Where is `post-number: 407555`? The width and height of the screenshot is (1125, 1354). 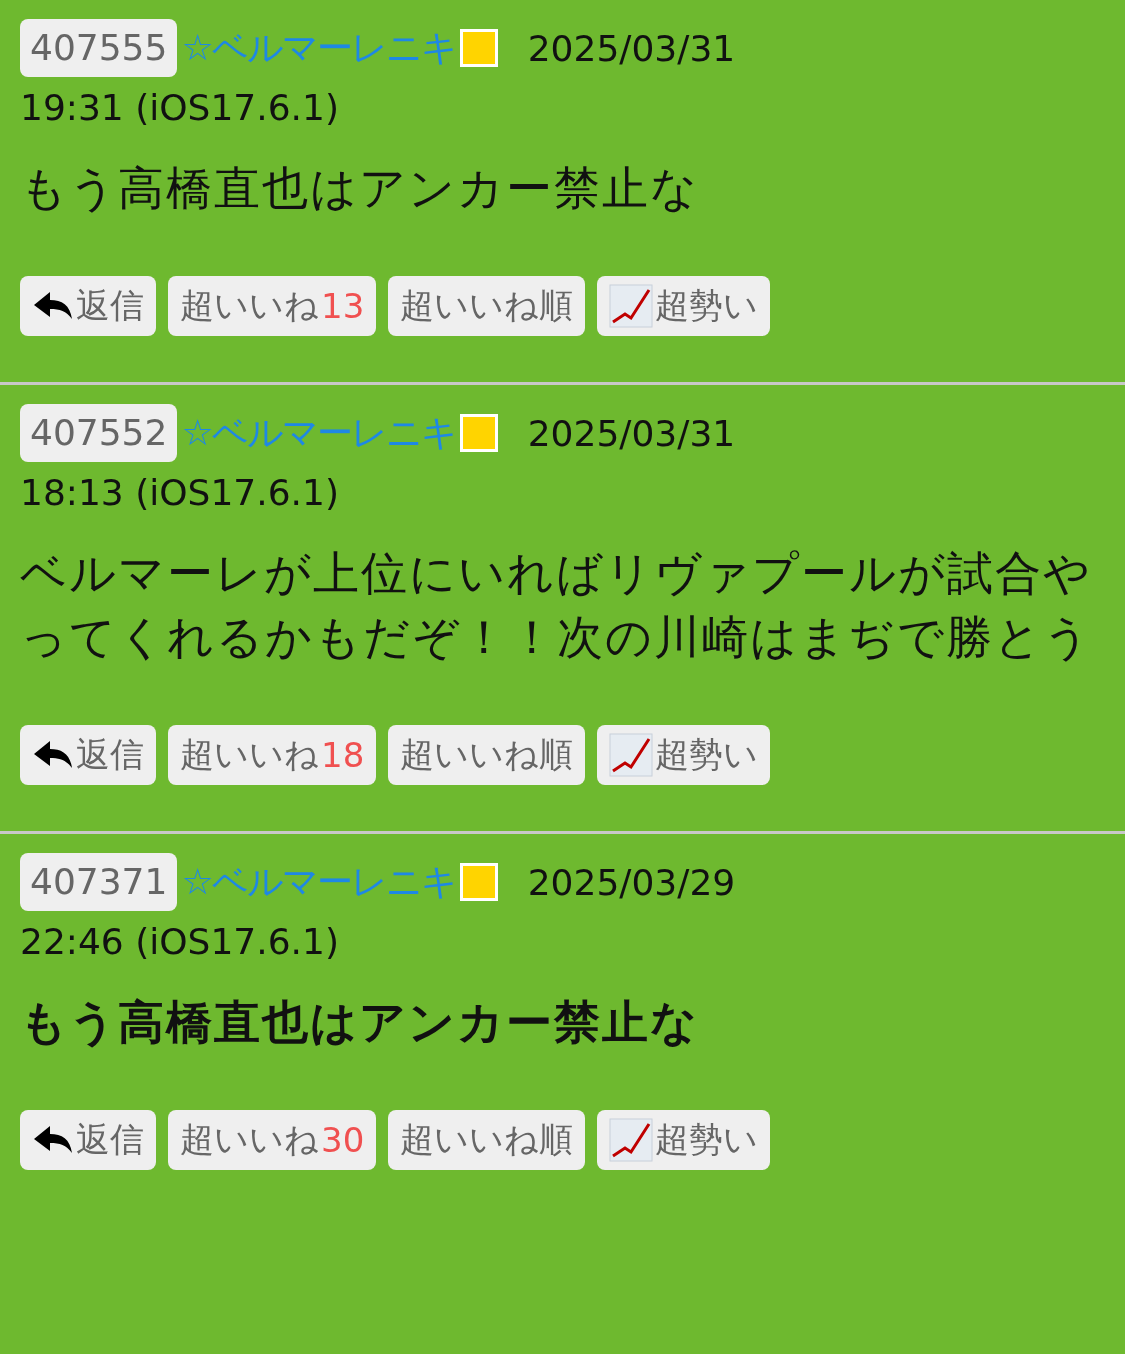 post-number: 407555 is located at coordinates (99, 48).